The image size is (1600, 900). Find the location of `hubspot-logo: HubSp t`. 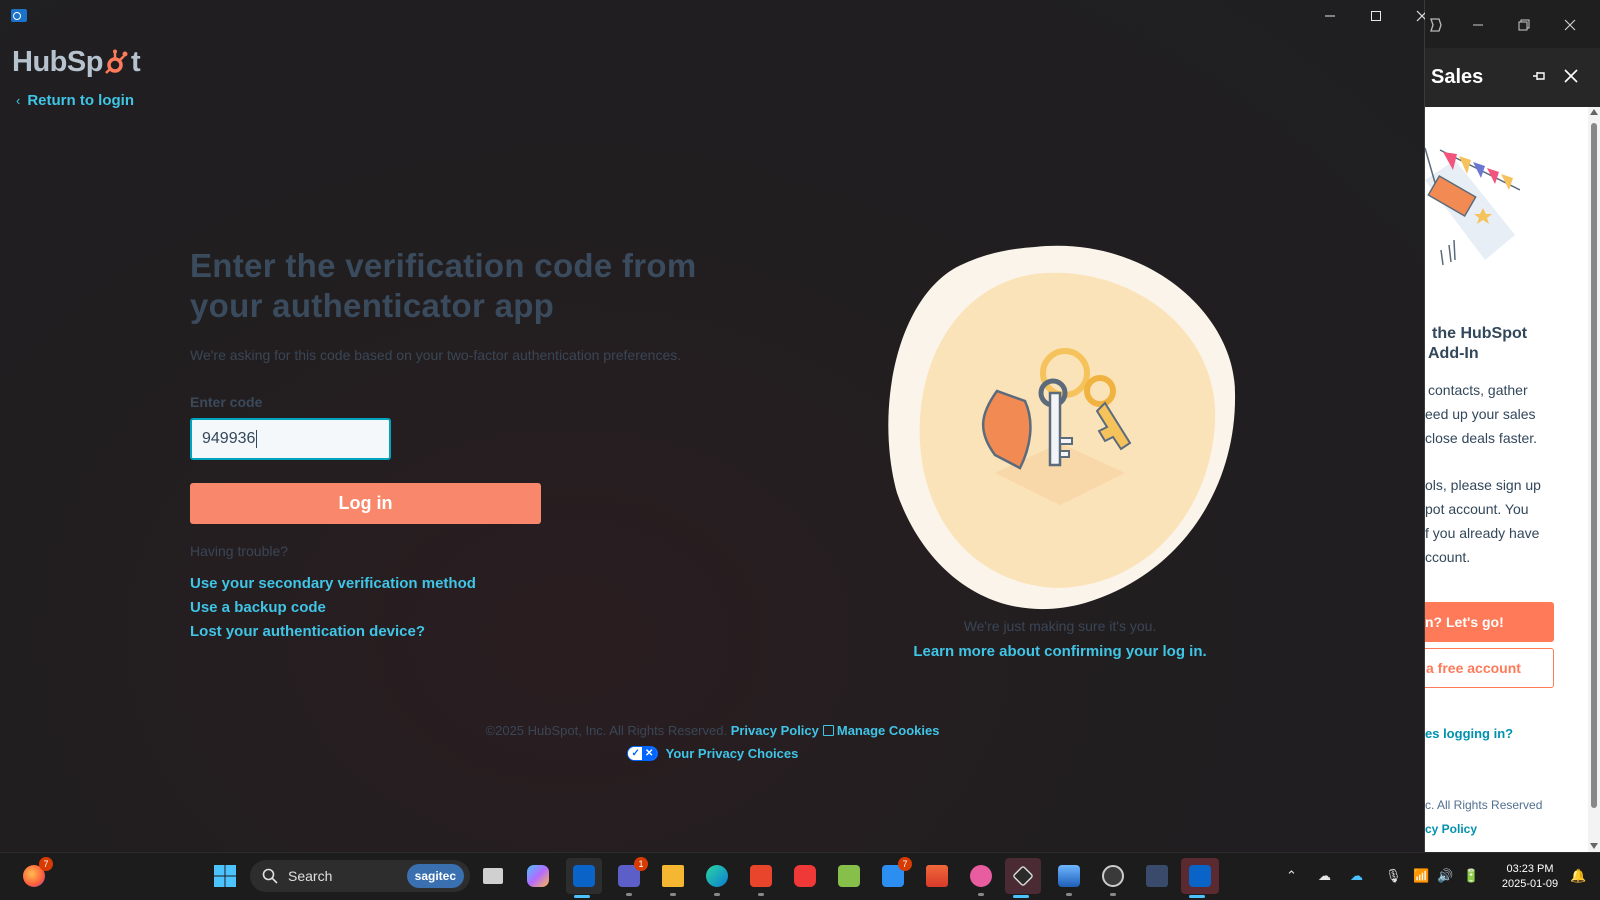

hubspot-logo: HubSp t is located at coordinates (82, 62).